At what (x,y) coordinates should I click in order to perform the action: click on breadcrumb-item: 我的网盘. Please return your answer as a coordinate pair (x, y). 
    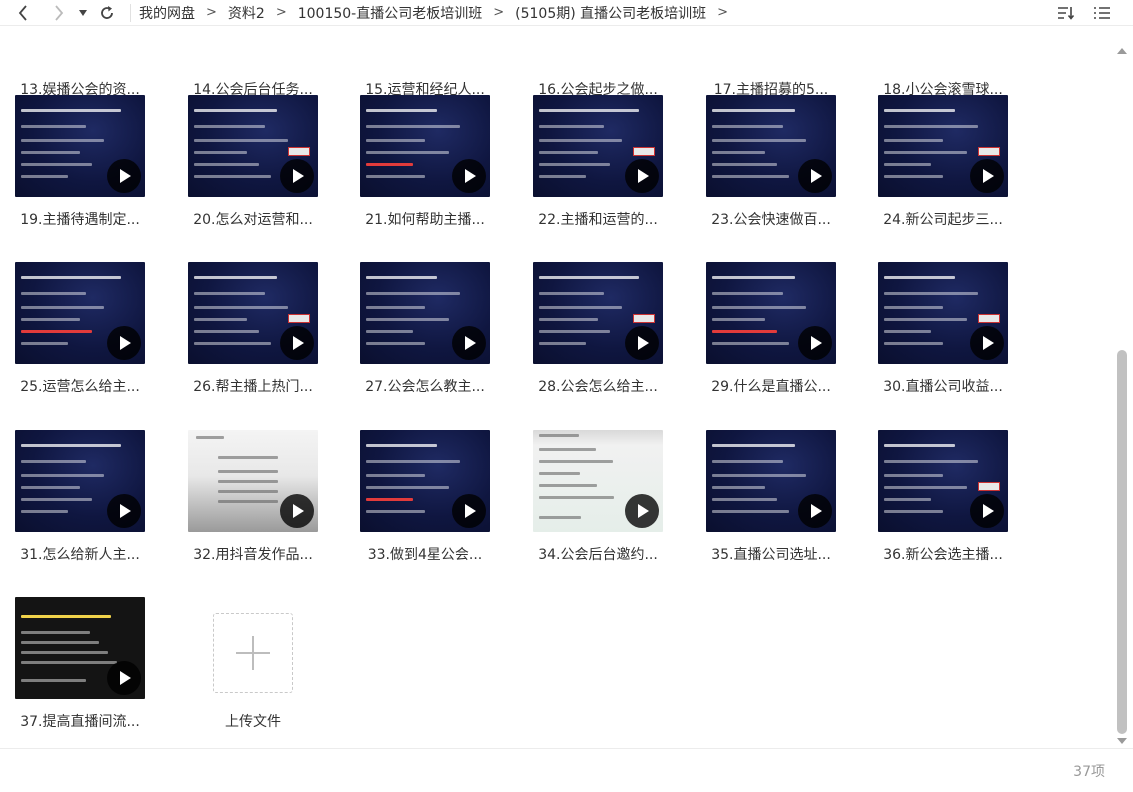
    Looking at the image, I should click on (167, 13).